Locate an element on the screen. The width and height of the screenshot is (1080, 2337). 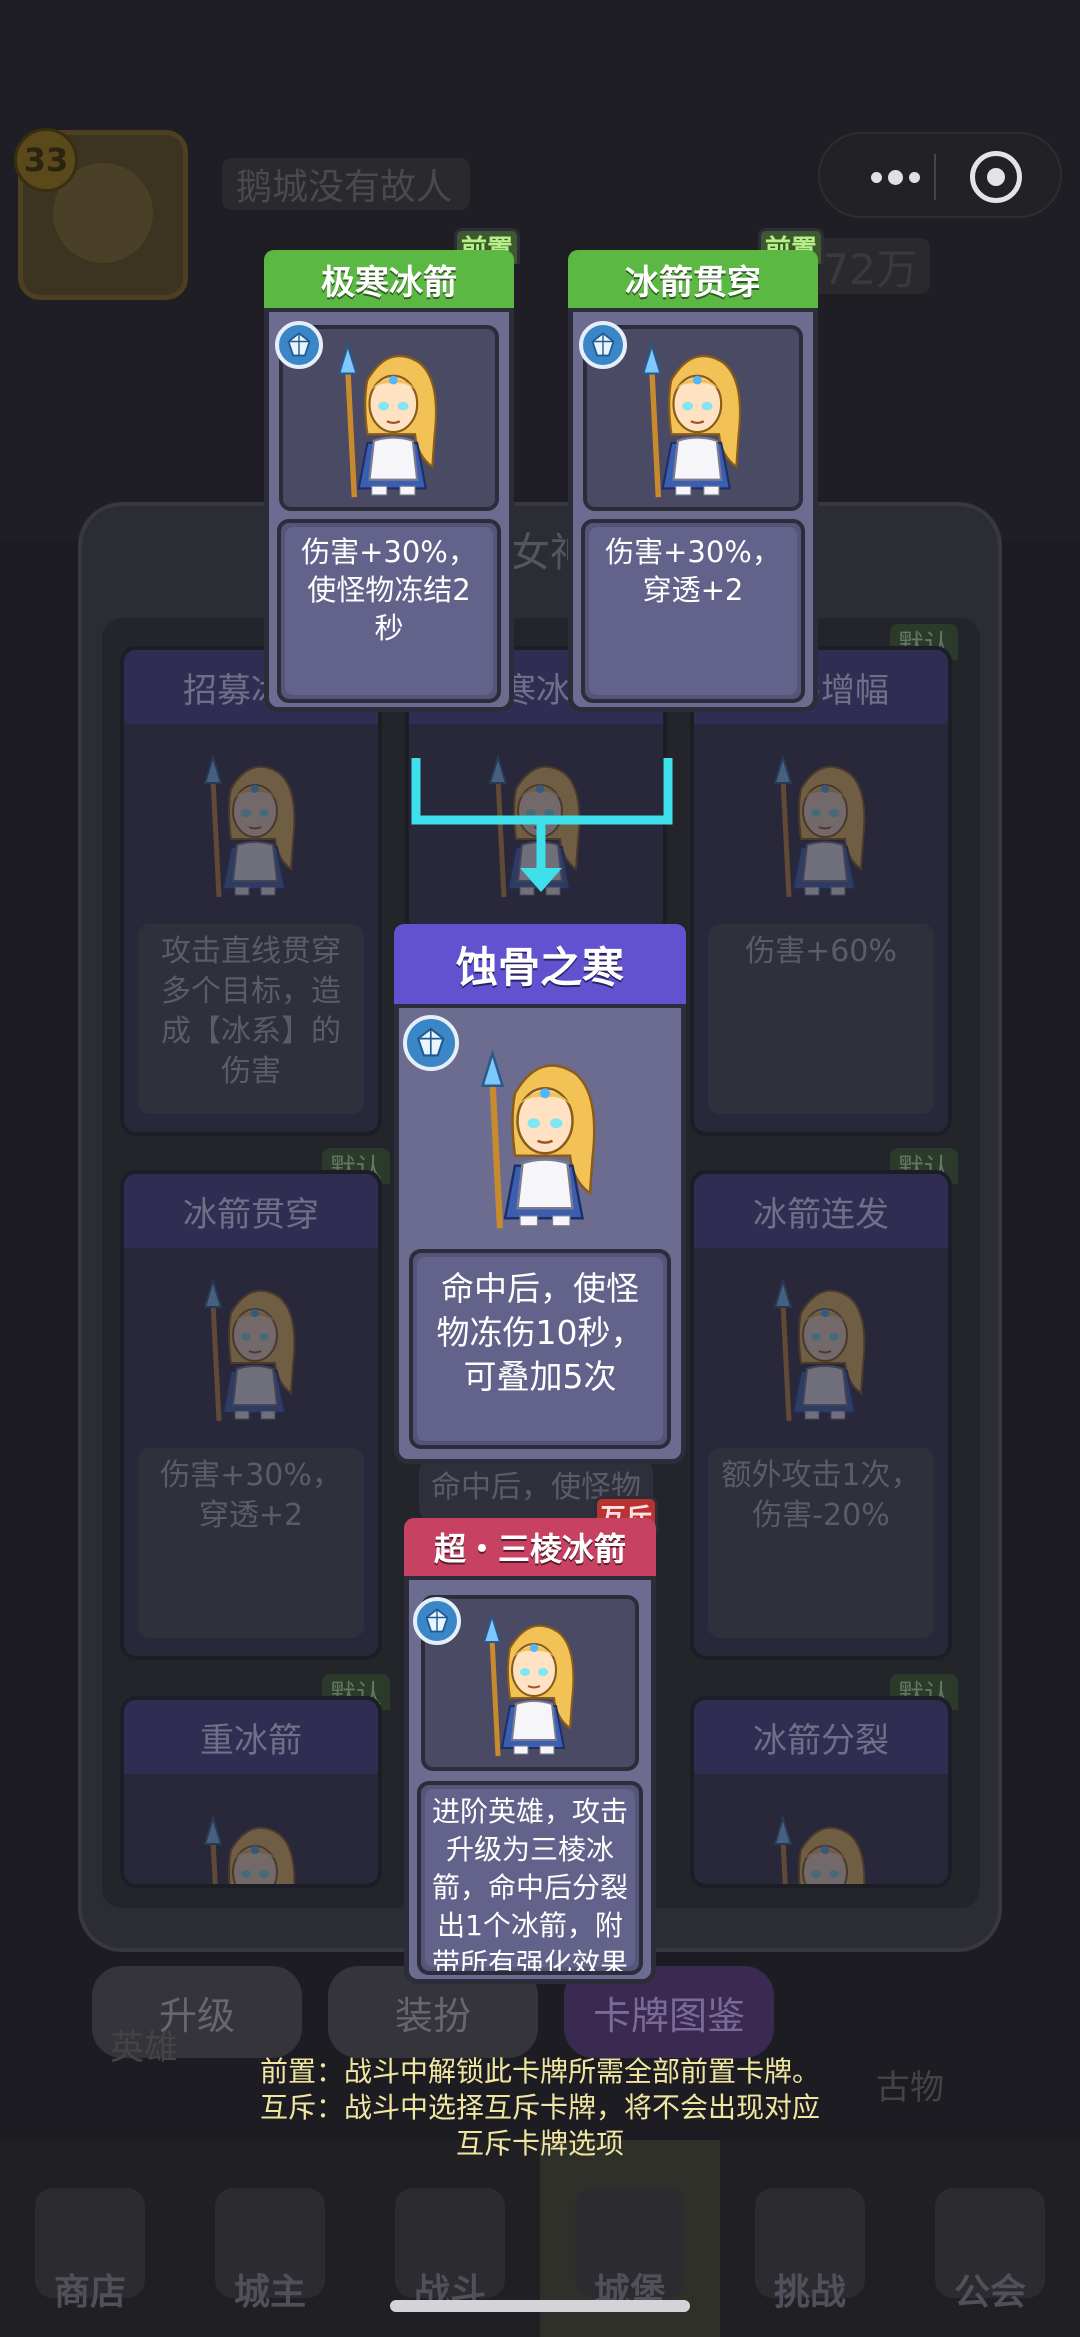
main-card: 蚀骨之寒 命中后，使怪物冻伤10秒，可叠加5次 is located at coordinates (540, 1194).